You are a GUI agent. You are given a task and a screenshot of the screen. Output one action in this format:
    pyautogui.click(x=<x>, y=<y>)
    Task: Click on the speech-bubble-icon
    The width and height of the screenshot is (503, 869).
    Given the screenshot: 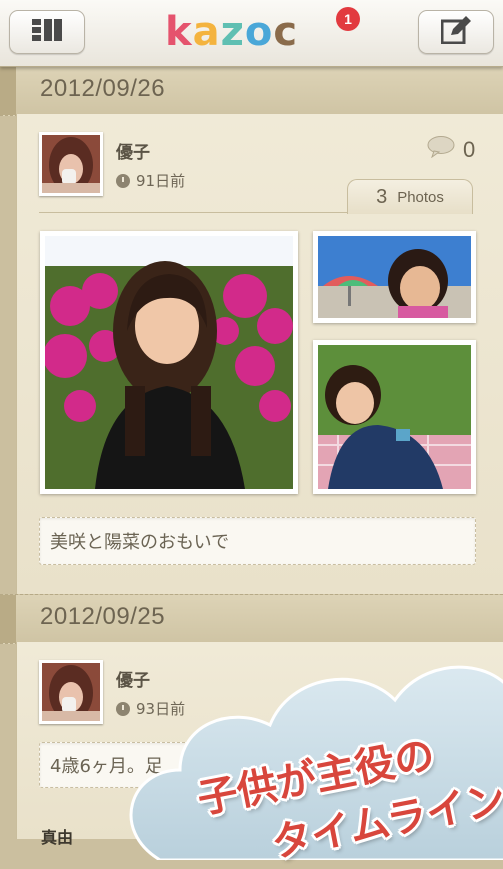 What is the action you would take?
    pyautogui.click(x=441, y=150)
    